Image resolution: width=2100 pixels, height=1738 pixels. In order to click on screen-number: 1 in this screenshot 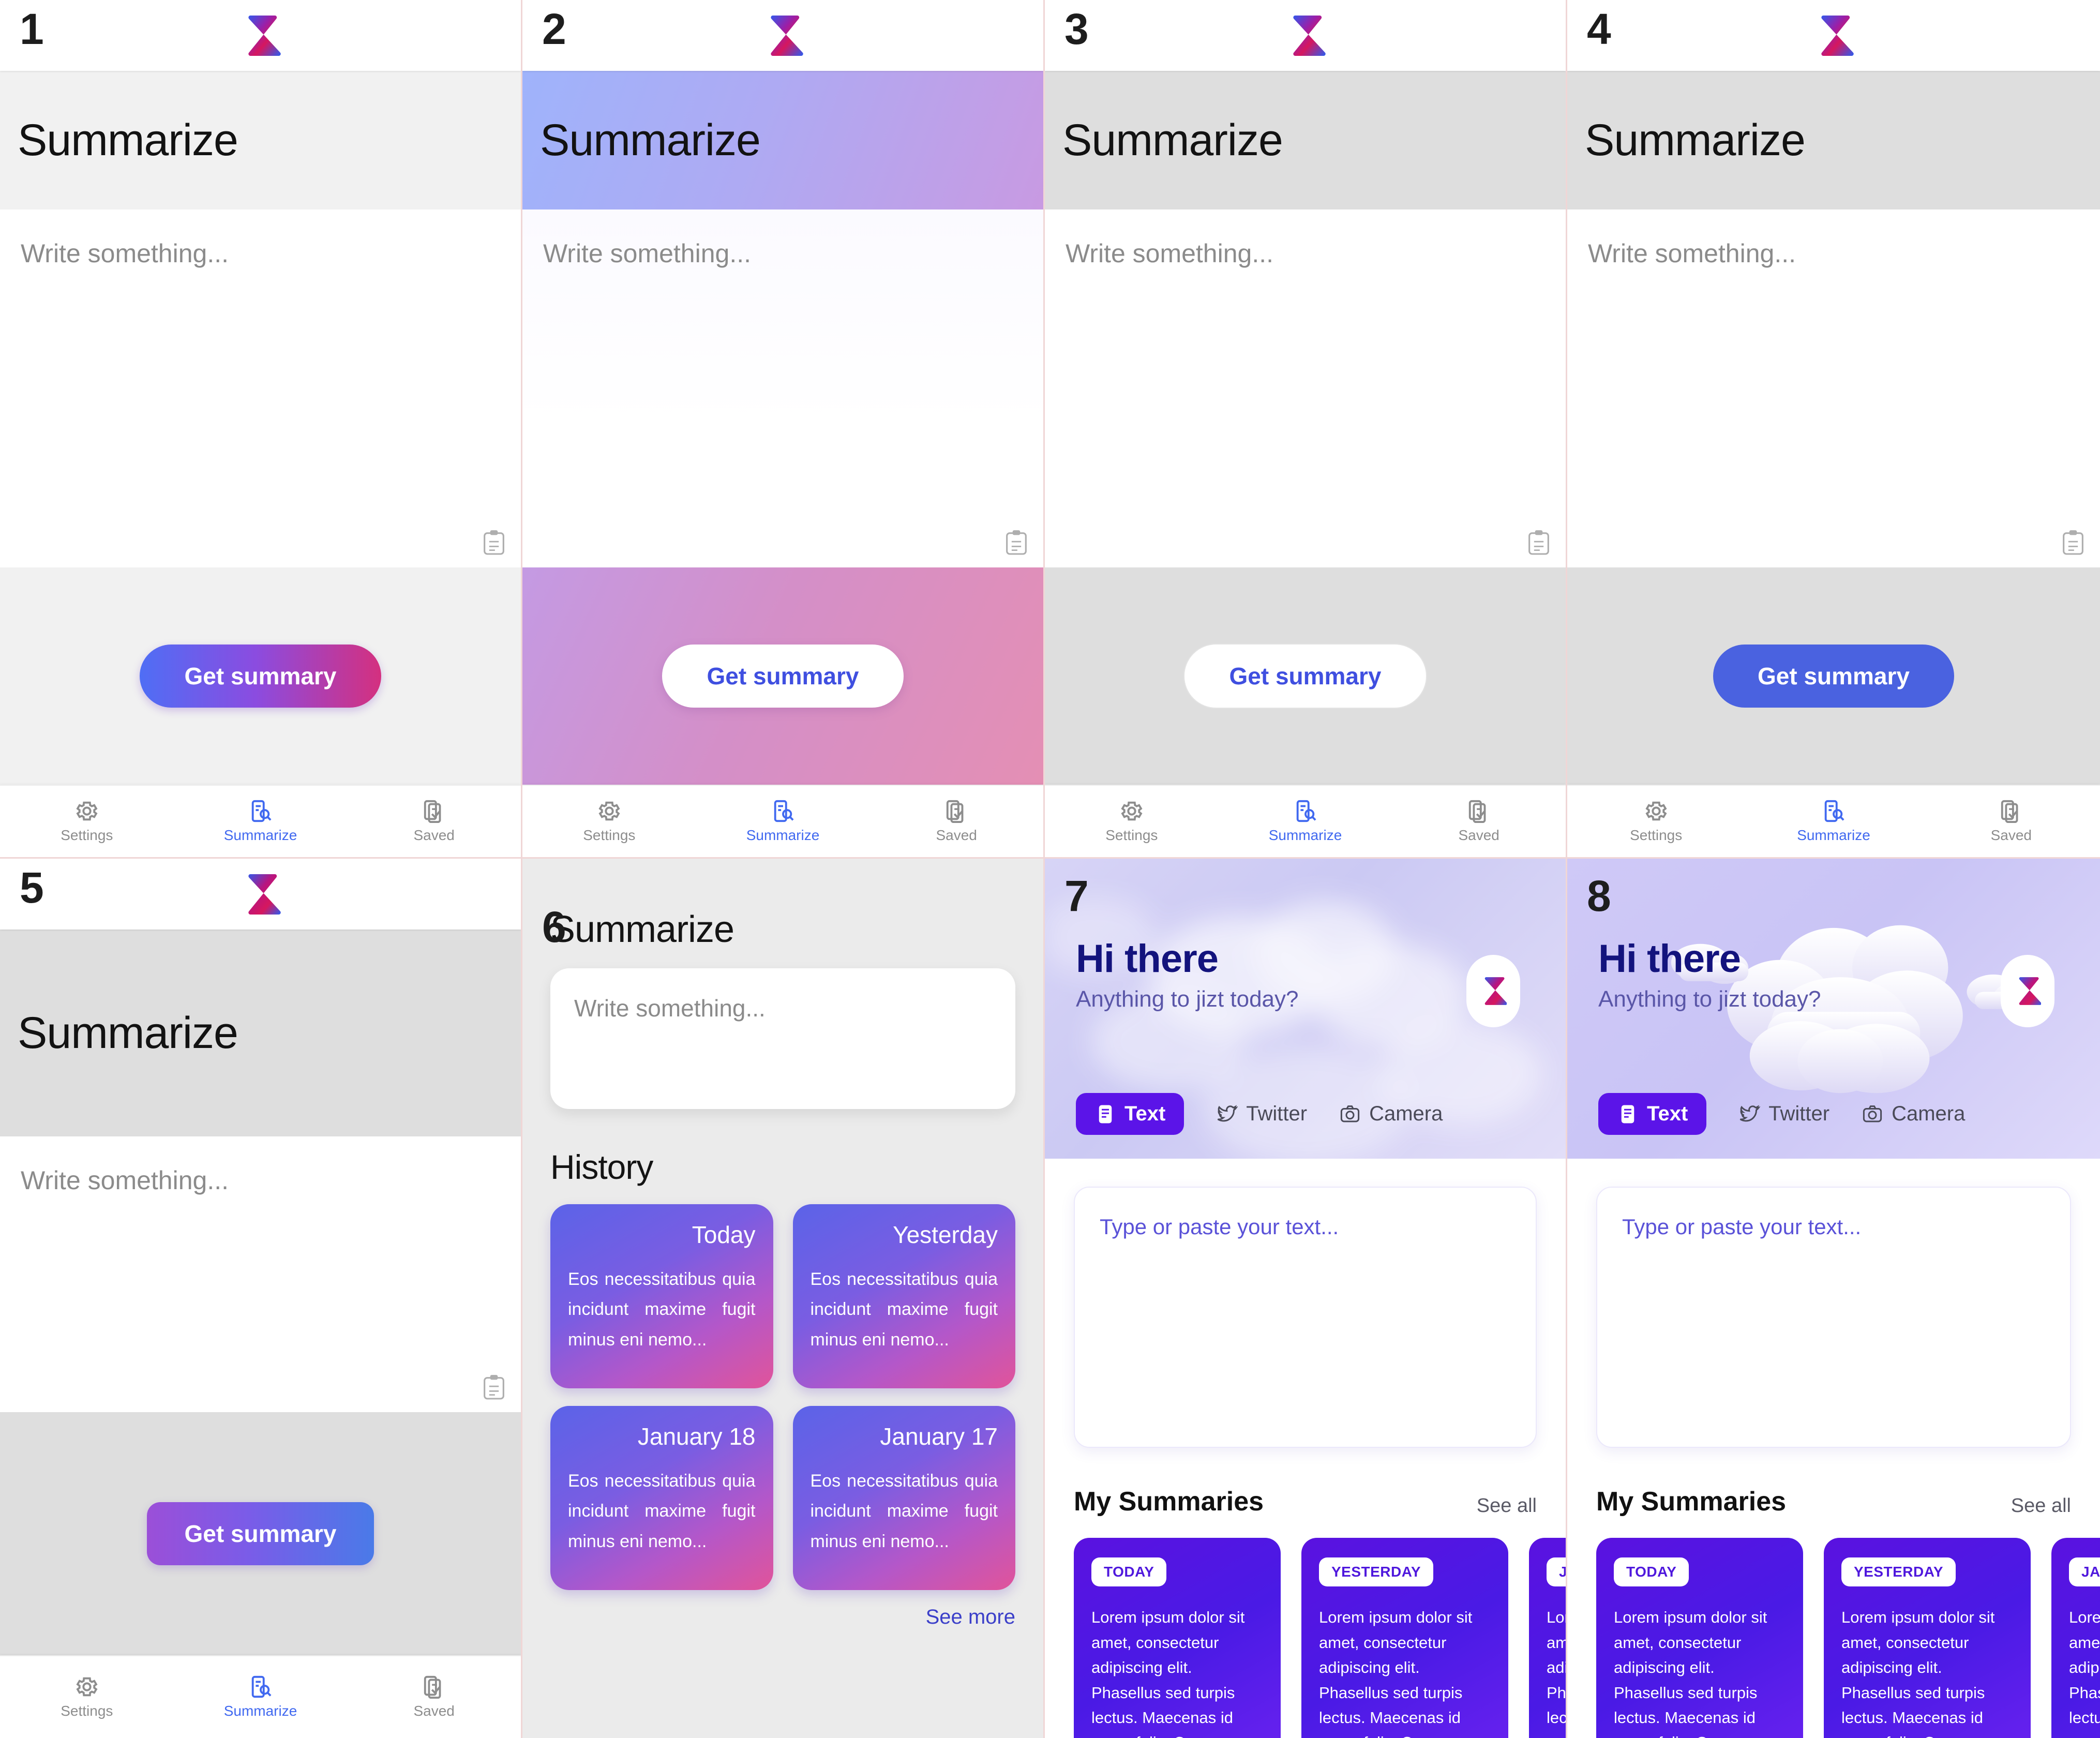, I will do `click(32, 29)`.